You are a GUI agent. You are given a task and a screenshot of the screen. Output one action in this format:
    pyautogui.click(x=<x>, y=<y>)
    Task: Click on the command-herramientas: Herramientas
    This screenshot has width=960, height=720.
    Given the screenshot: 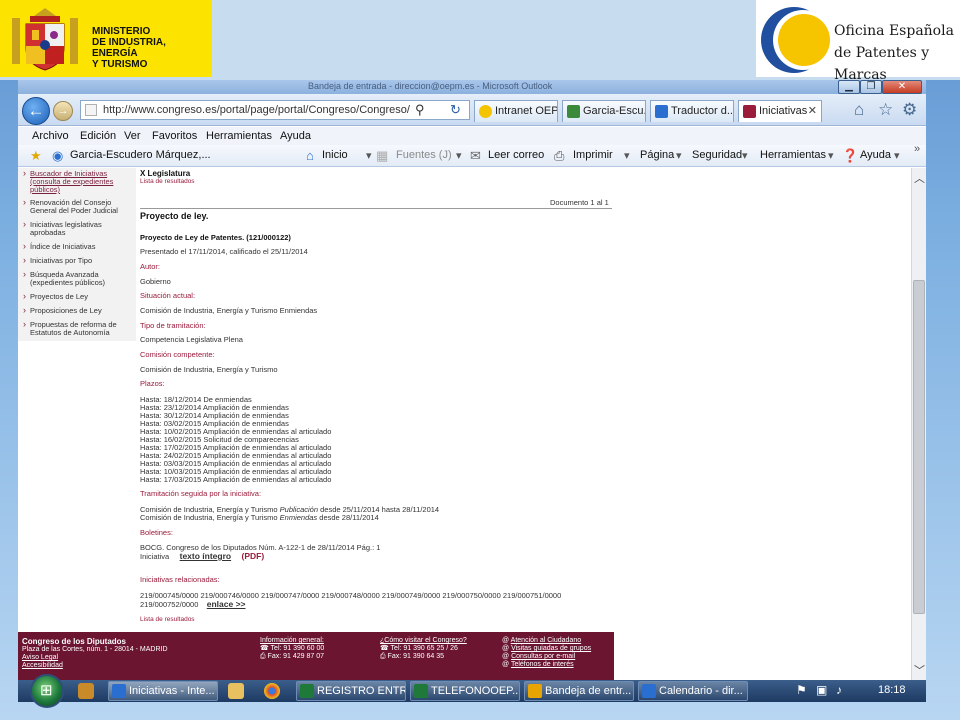 What is the action you would take?
    pyautogui.click(x=793, y=155)
    